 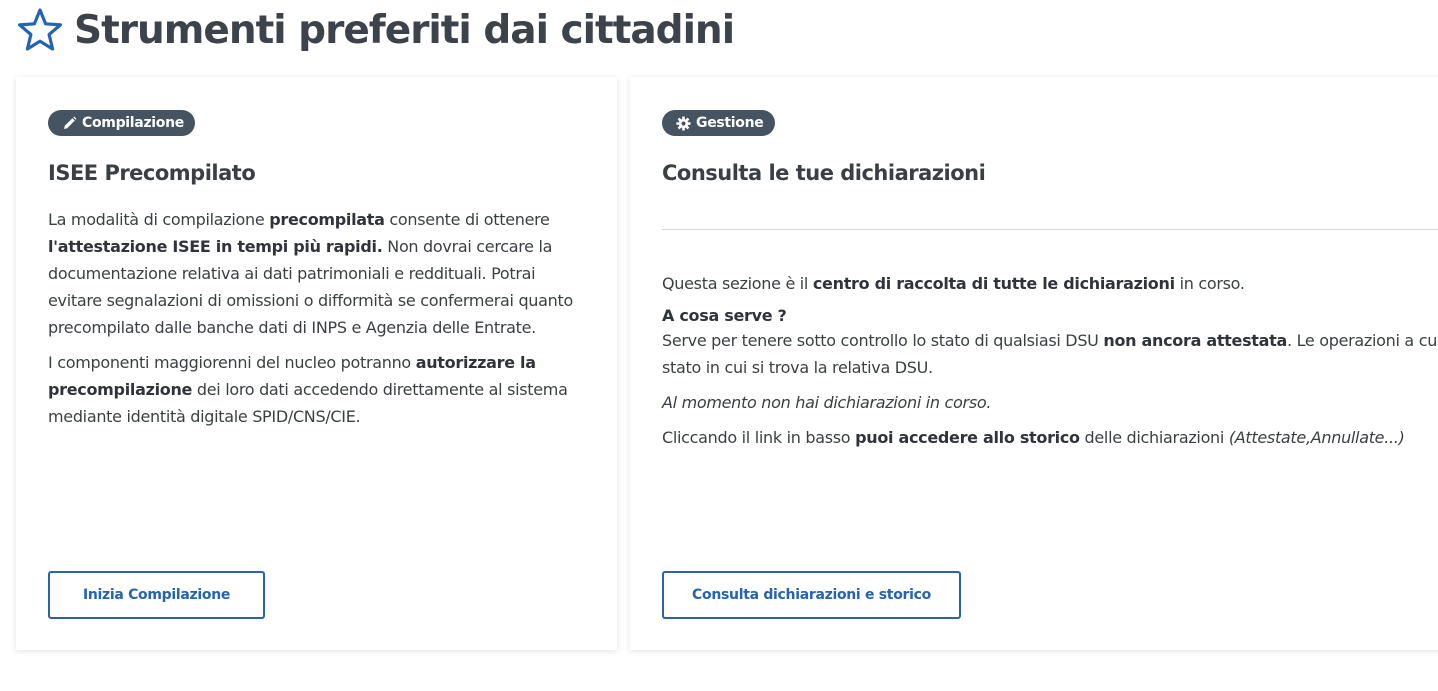 I want to click on card-title: Consulta le tue dichiarazioni, so click(x=824, y=173).